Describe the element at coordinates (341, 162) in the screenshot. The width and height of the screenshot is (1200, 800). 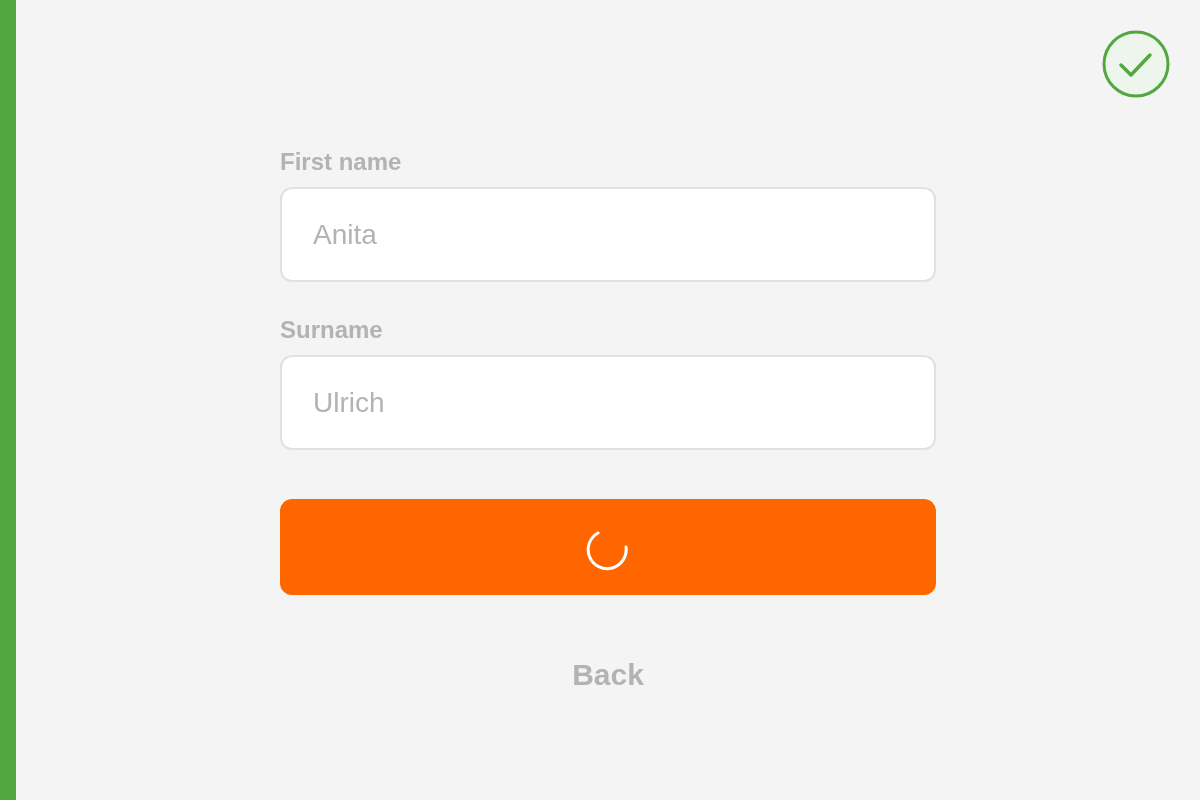
I see `field-label: First name` at that location.